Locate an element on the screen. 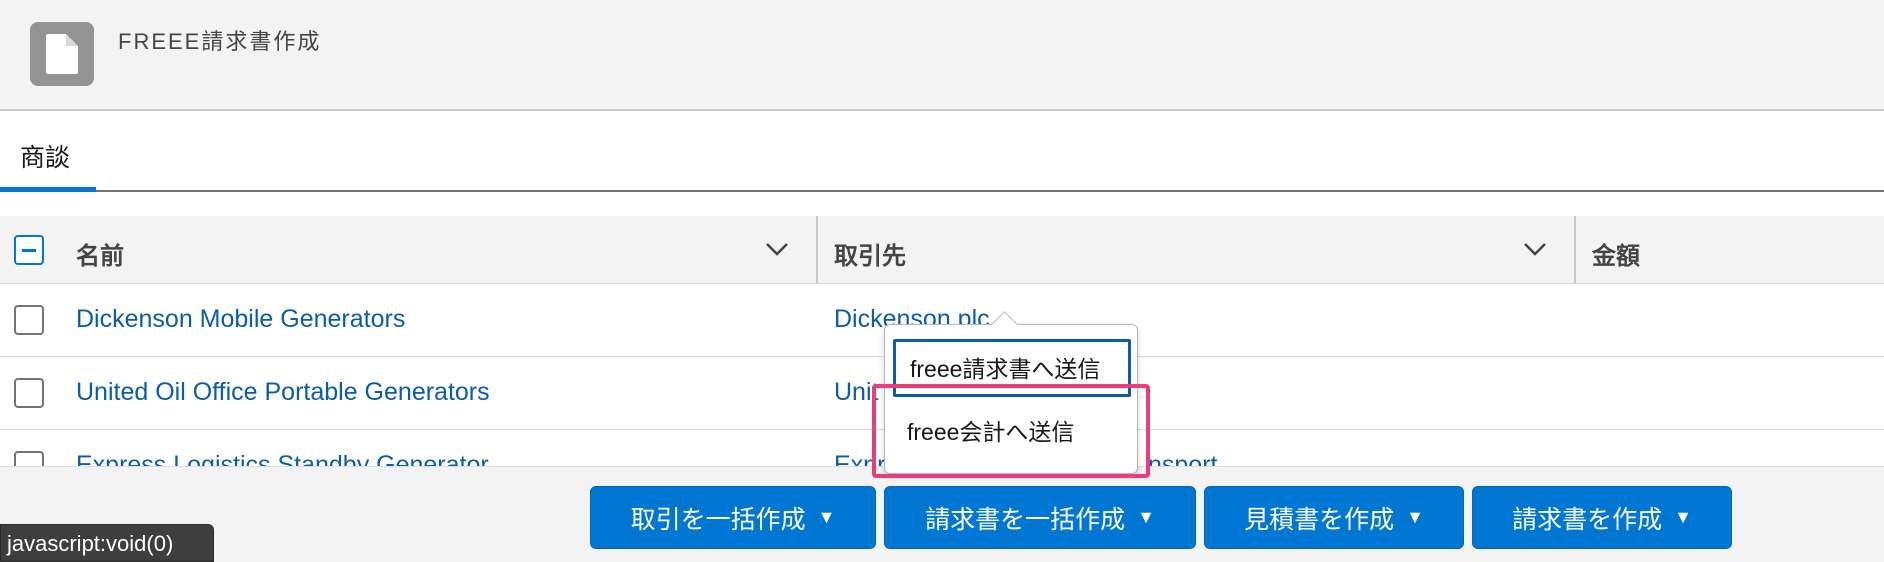 The height and width of the screenshot is (562, 1884). select-all-checkbox is located at coordinates (29, 250).